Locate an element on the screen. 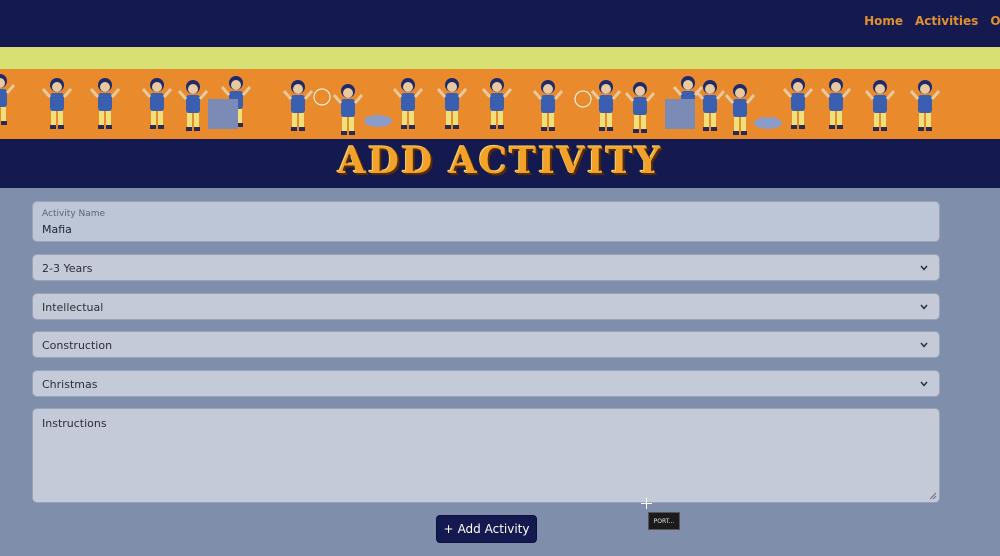 This screenshot has width=1000, height=556. add-activity-button: + Add Activity is located at coordinates (486, 529).